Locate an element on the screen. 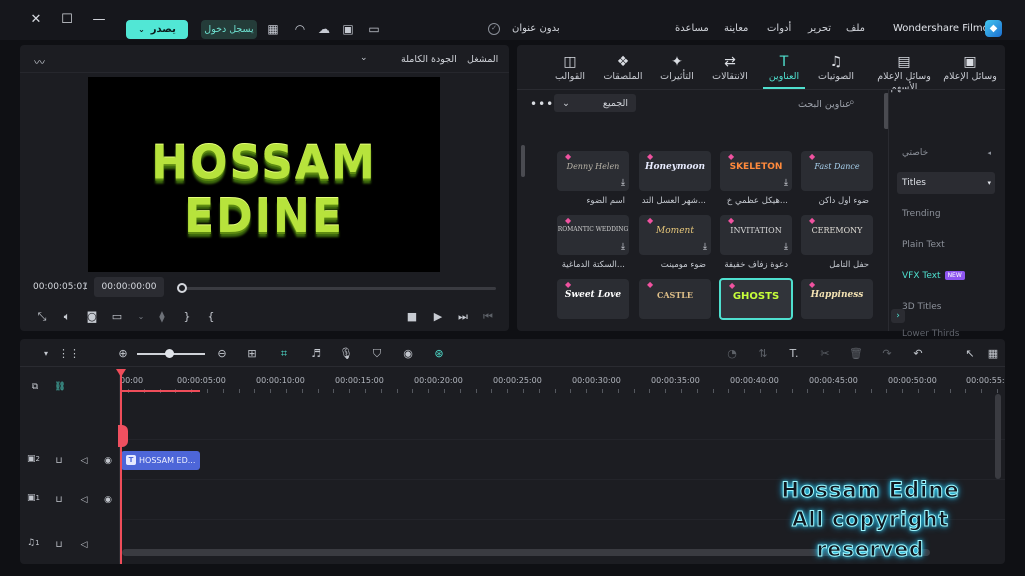  menu-file: ملف is located at coordinates (855, 28).